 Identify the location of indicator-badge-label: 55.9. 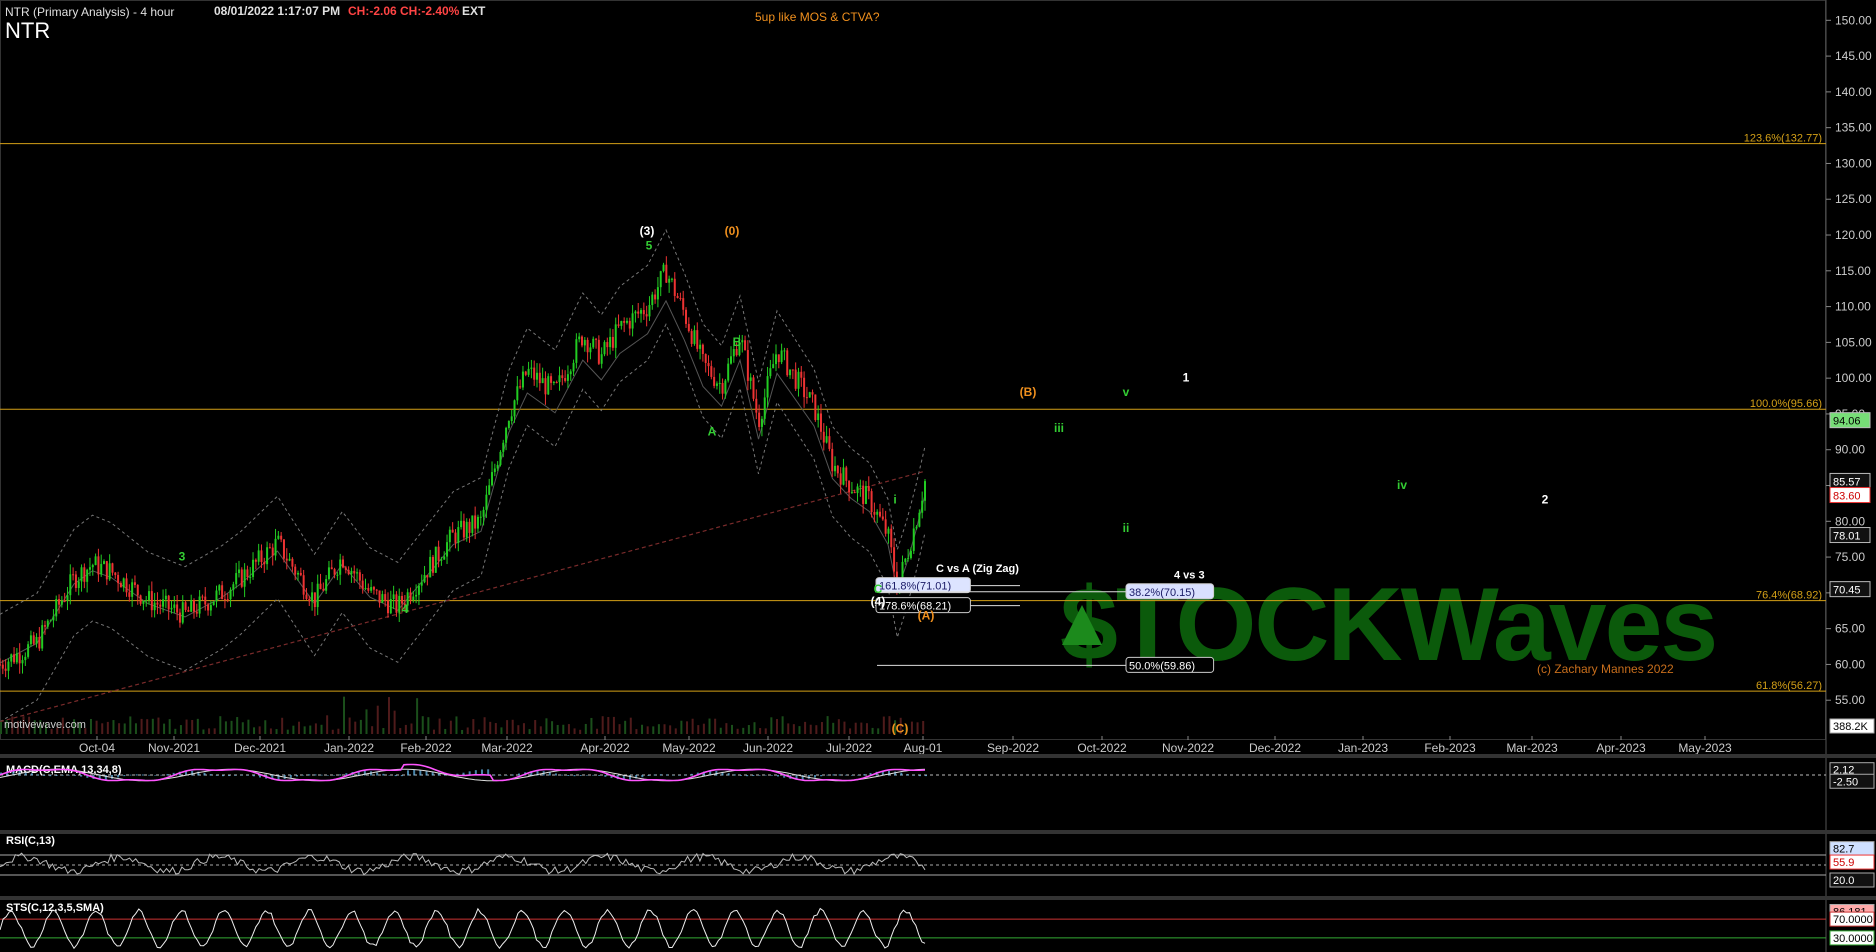
(1843, 863).